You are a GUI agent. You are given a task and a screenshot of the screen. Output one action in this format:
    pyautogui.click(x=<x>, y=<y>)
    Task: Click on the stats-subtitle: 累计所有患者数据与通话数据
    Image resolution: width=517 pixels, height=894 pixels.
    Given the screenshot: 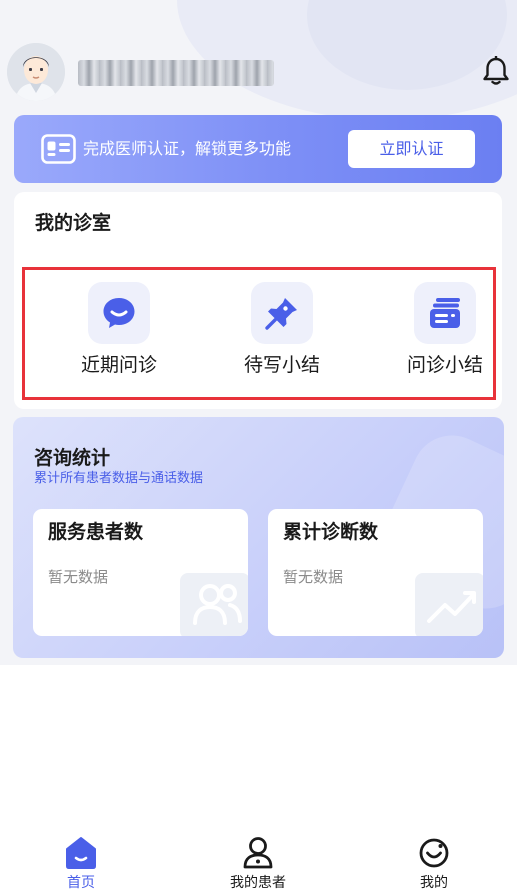 What is the action you would take?
    pyautogui.click(x=119, y=478)
    